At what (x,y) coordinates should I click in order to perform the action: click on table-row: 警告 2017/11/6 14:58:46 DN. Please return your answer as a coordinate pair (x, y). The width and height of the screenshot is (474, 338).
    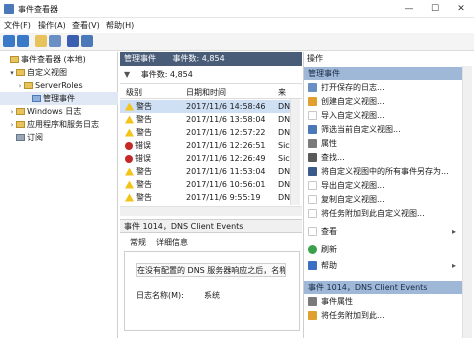
    Looking at the image, I should click on (205, 106).